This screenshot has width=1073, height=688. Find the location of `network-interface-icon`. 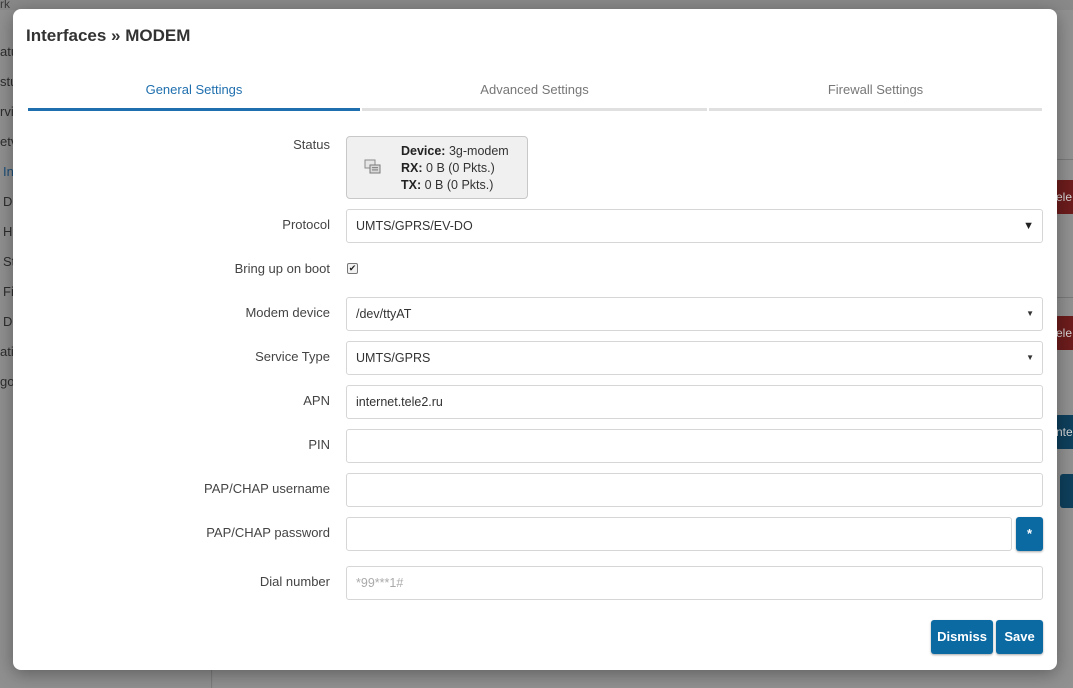

network-interface-icon is located at coordinates (372, 166).